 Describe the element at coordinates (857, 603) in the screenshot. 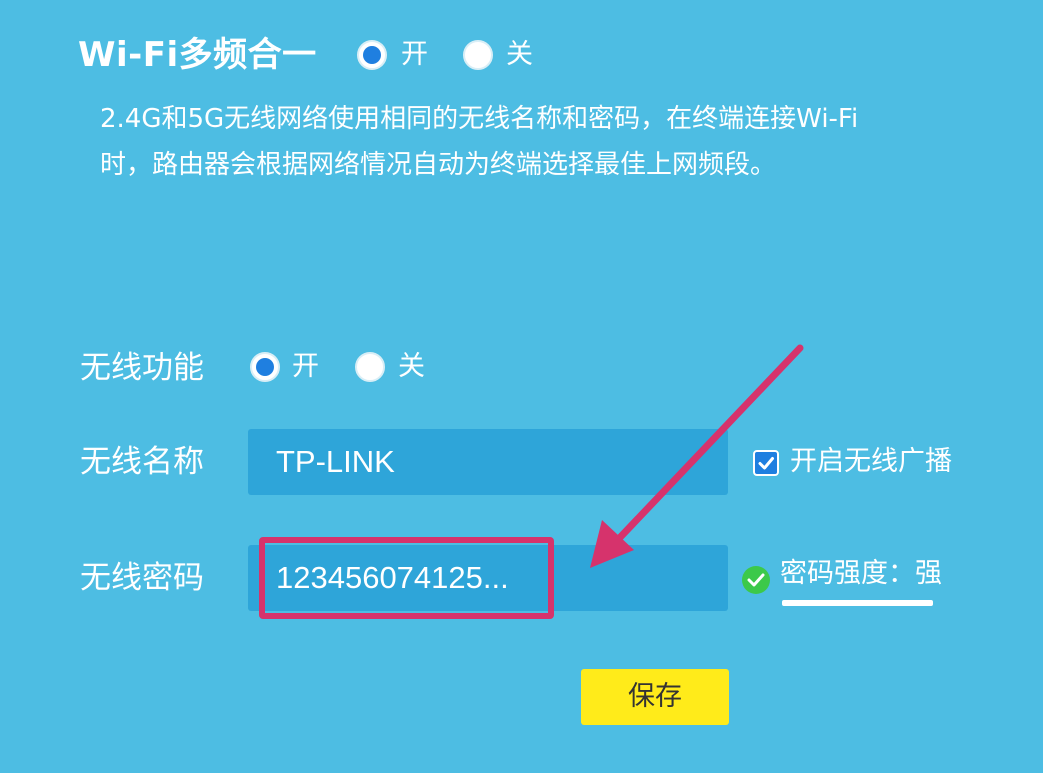

I see `password-strength-bar` at that location.